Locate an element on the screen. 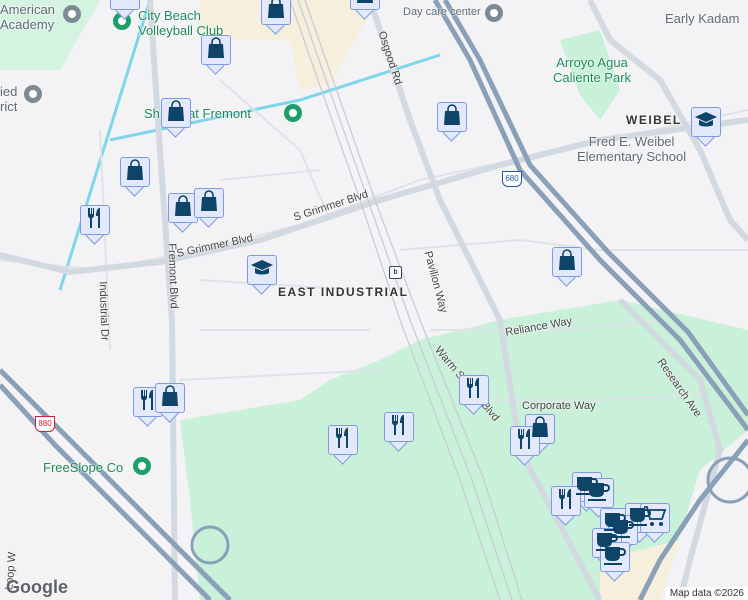 The image size is (748, 600). district-weibel: WEIBEL is located at coordinates (654, 120).